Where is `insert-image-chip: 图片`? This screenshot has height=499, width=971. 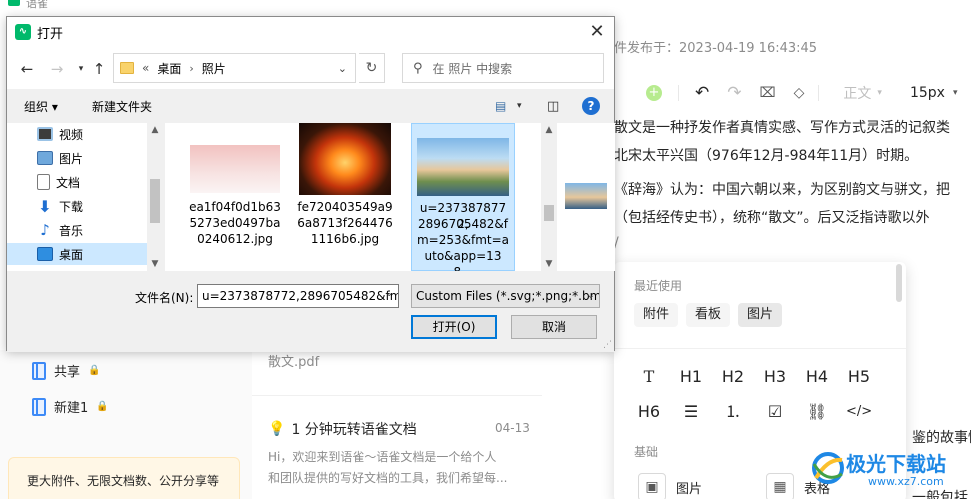
insert-image-chip: 图片 is located at coordinates (760, 315).